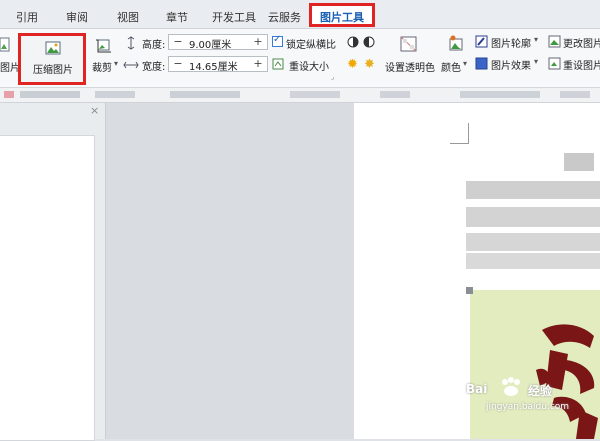 Image resolution: width=600 pixels, height=441 pixels. Describe the element at coordinates (53, 70) in the screenshot. I see `compress-picture-label: 压缩图片` at that location.